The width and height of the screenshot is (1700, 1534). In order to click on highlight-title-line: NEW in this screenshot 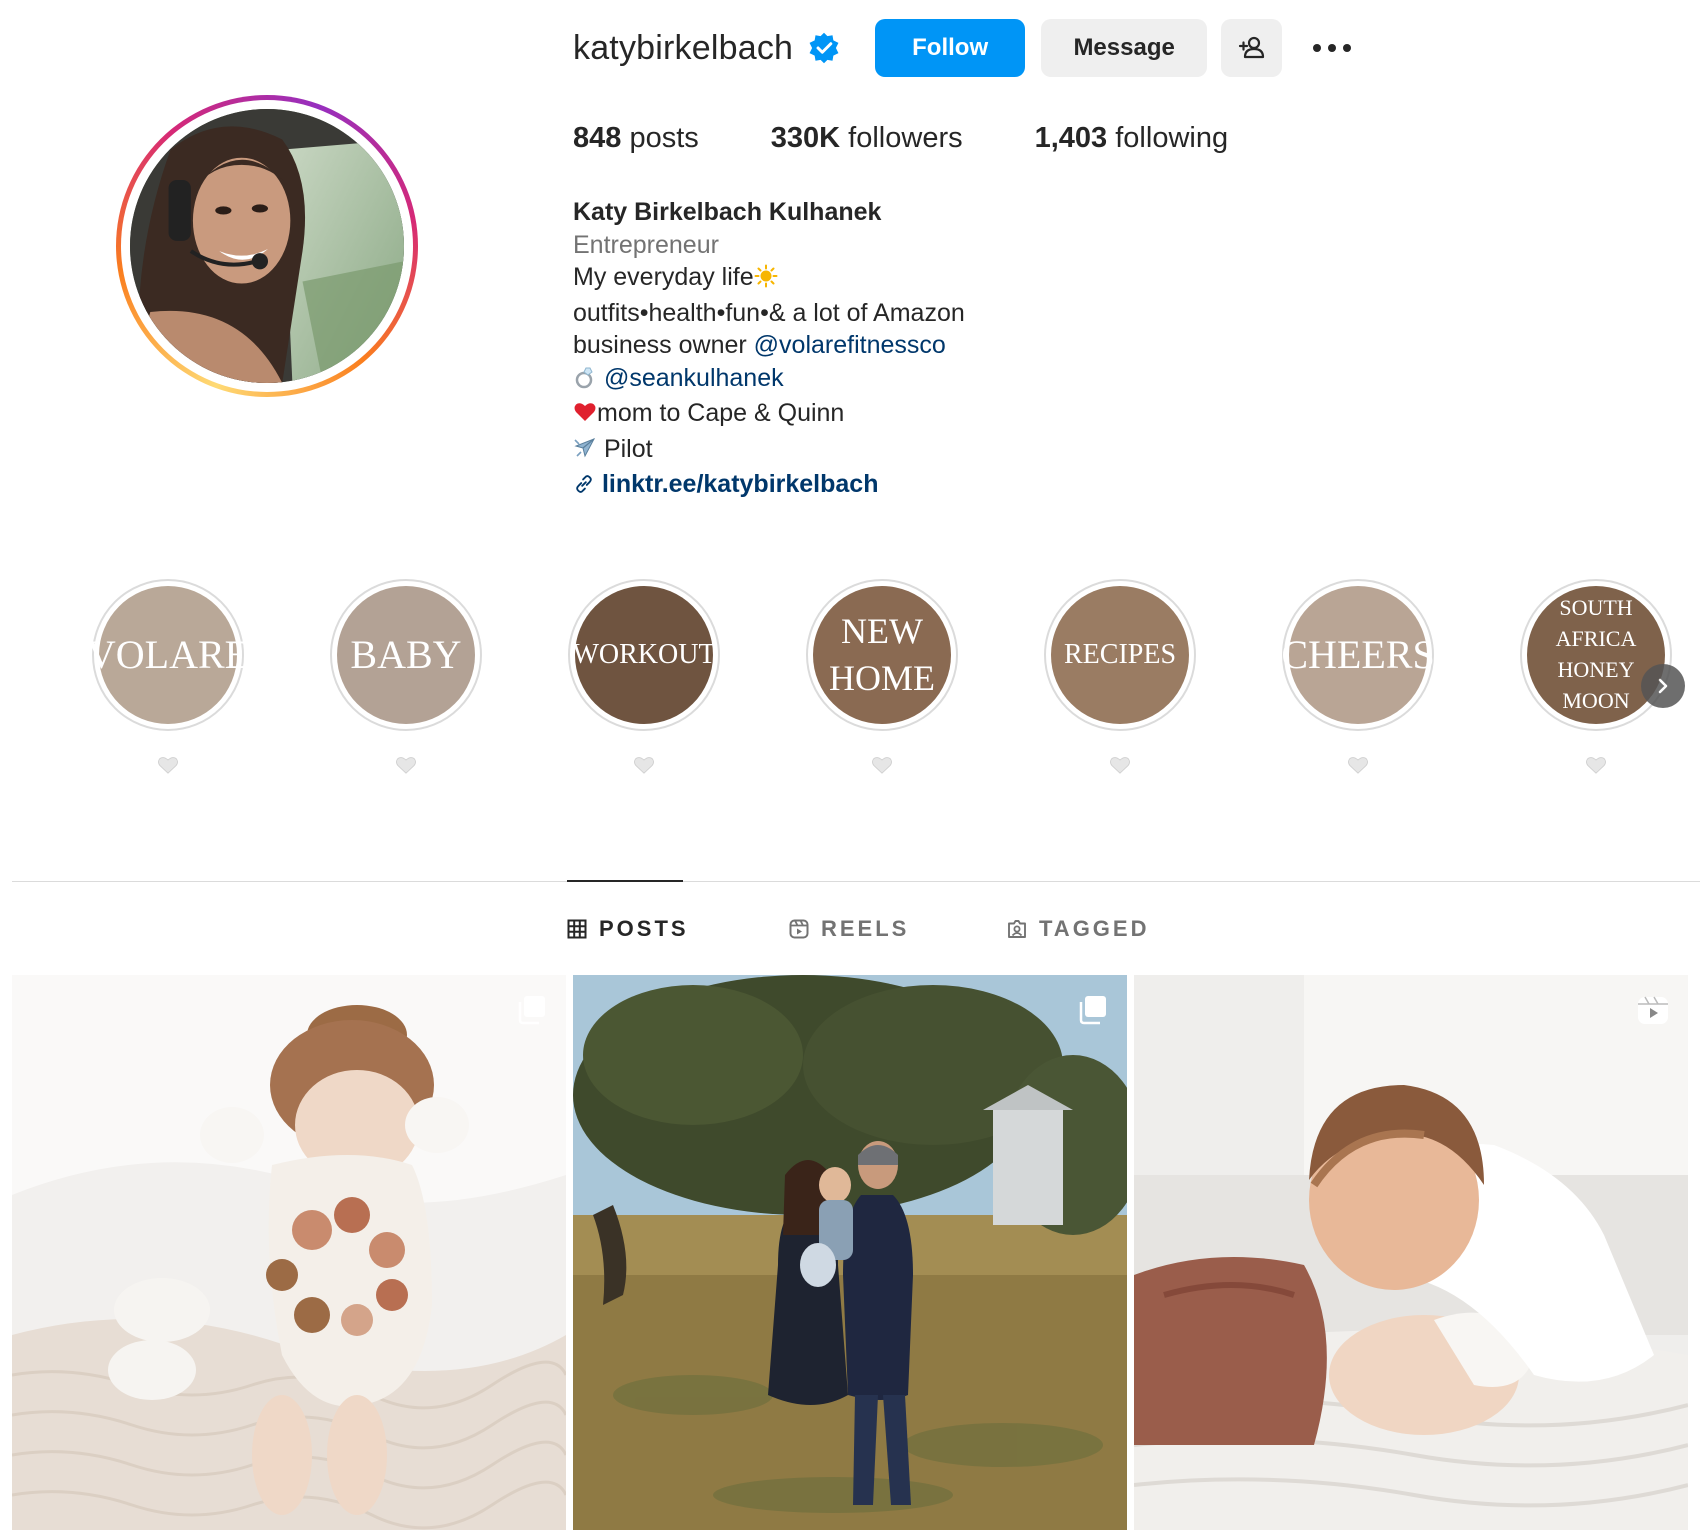, I will do `click(882, 631)`.